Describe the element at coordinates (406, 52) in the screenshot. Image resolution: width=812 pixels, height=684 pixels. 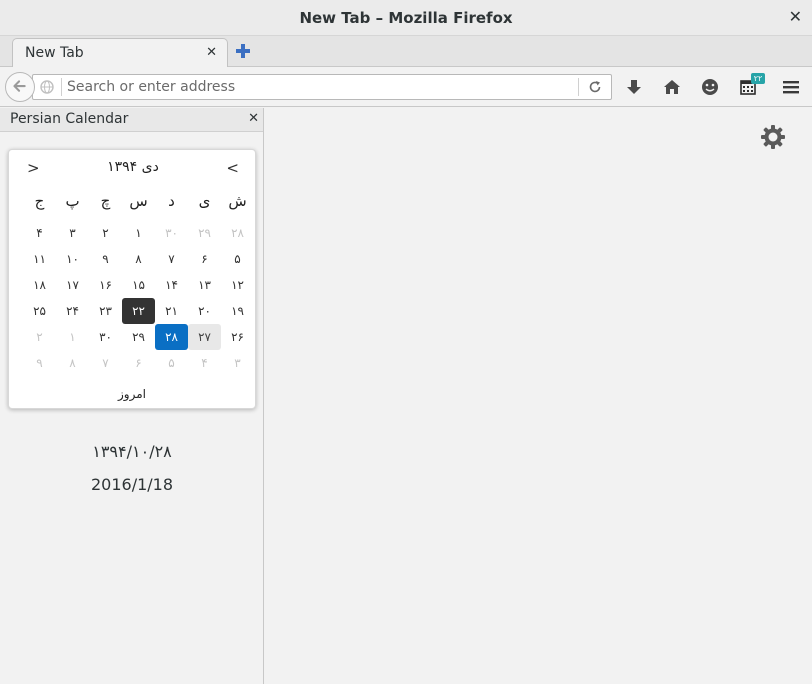
I see `tab-strip: New Tab ✕` at that location.